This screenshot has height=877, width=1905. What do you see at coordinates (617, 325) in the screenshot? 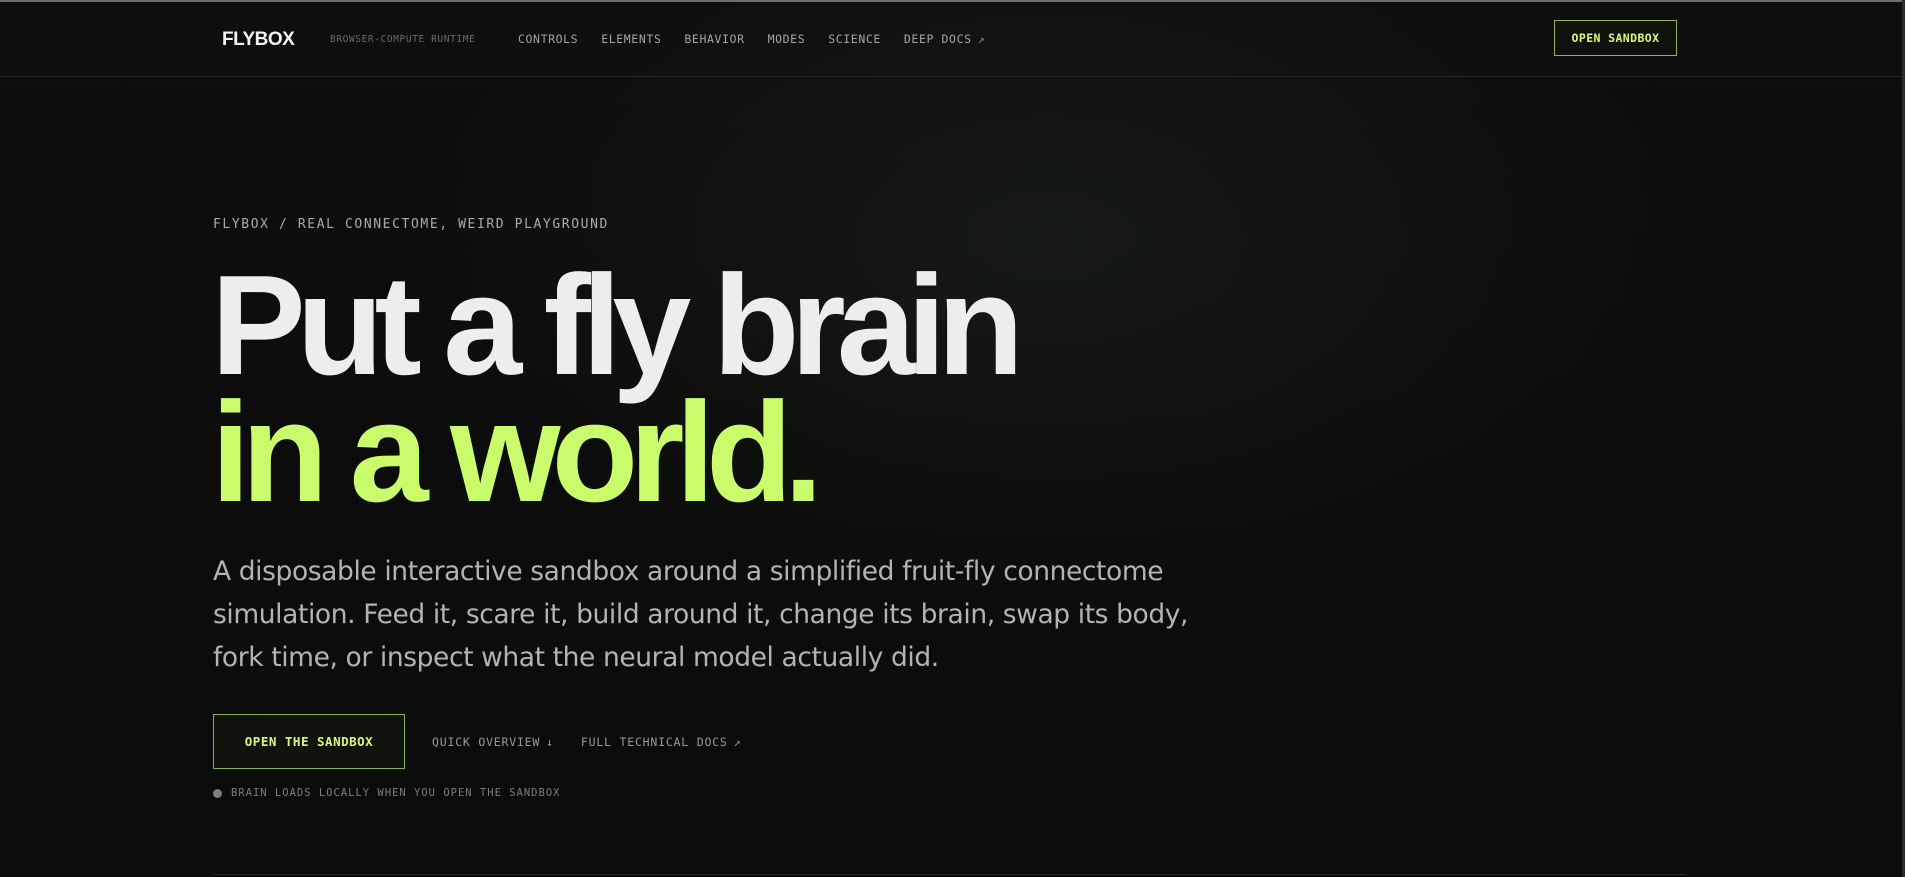
I see `headline-line-1: Put a fly brain` at bounding box center [617, 325].